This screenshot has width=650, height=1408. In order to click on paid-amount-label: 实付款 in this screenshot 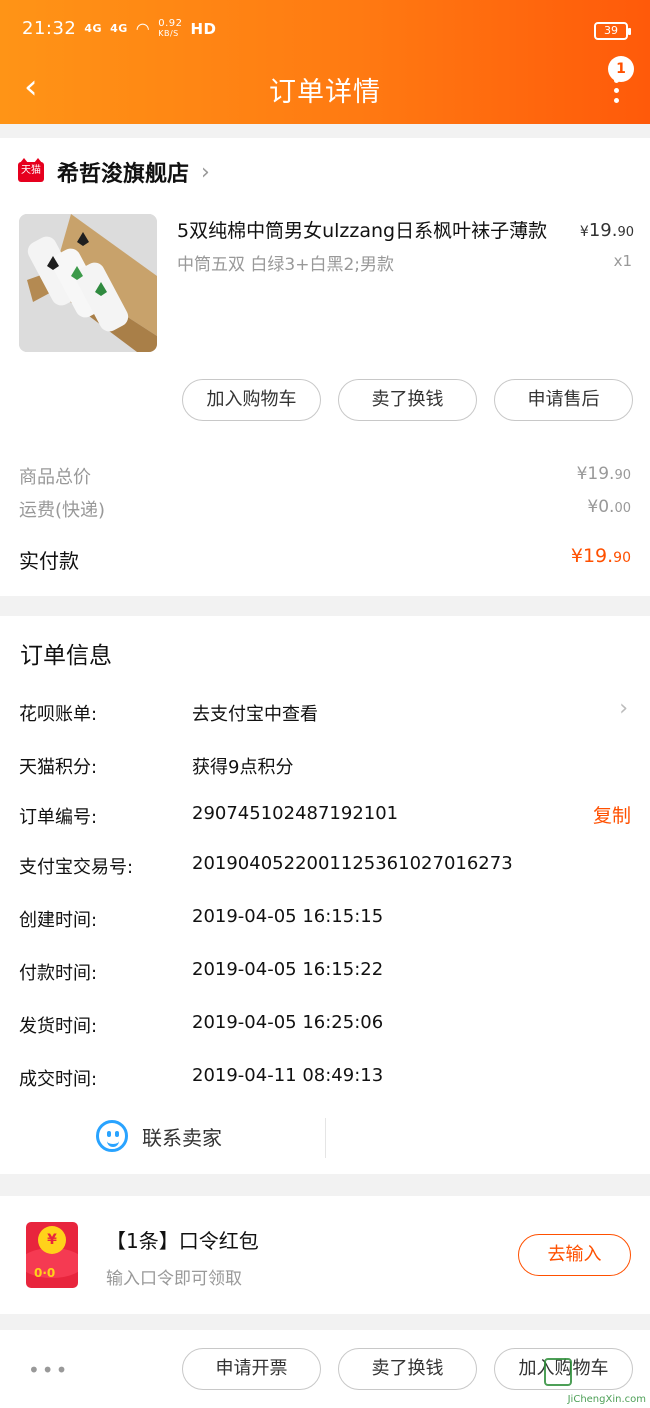, I will do `click(49, 561)`.